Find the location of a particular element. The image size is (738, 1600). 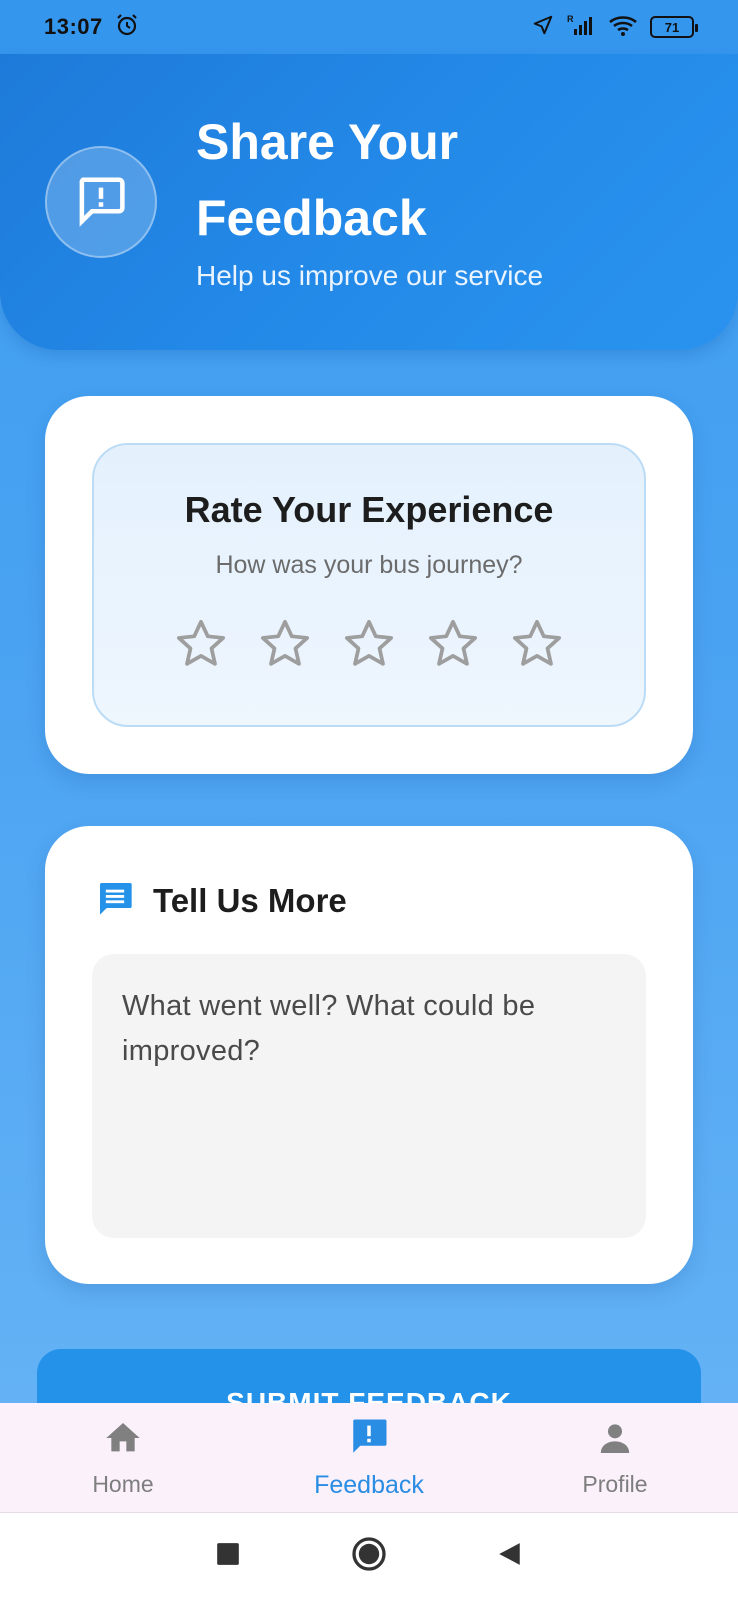

home-icon is located at coordinates (123, 1440).